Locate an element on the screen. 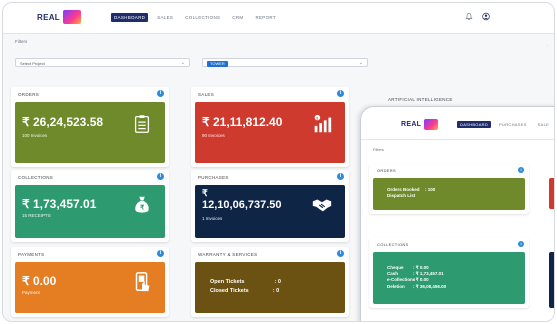 Image resolution: width=557 pixels, height=324 pixels. overlay-orders-body: Orders Booked: 100 Dispatch List is located at coordinates (449, 194).